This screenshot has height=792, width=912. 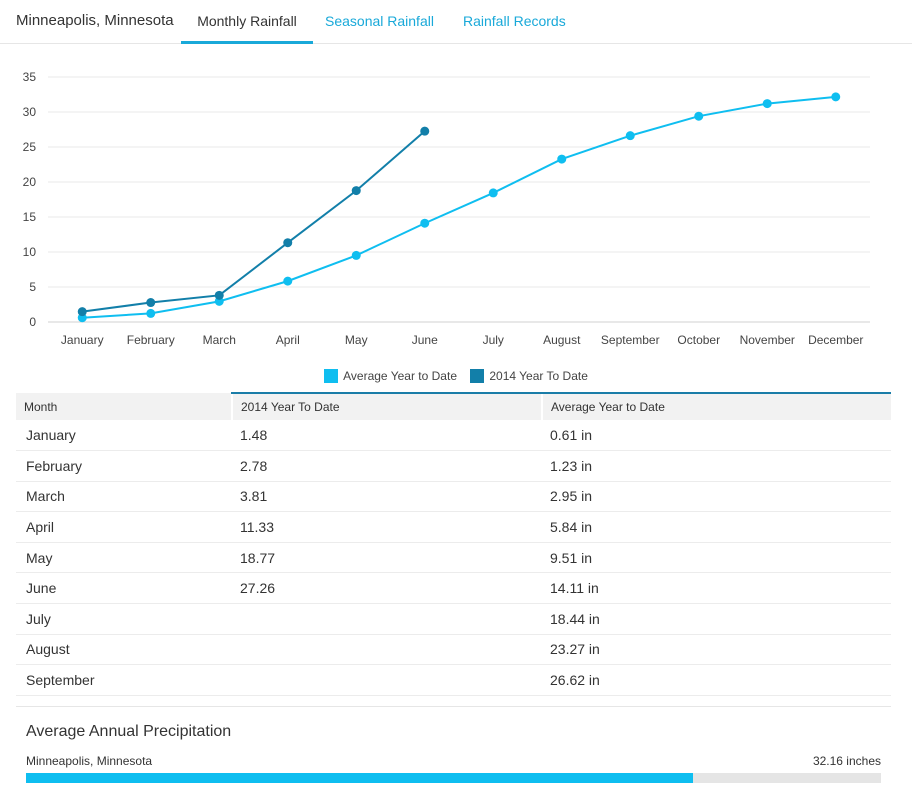 What do you see at coordinates (716, 680) in the screenshot?
I see `cell-average: 26.62 in` at bounding box center [716, 680].